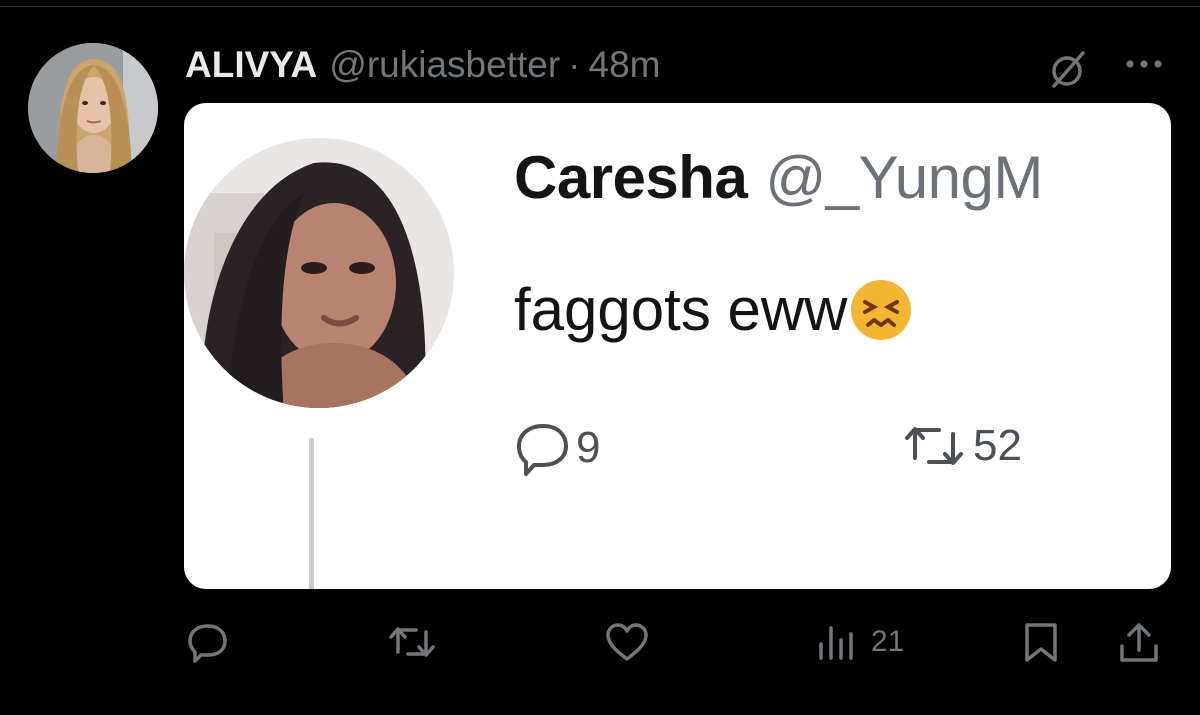 Image resolution: width=1200 pixels, height=715 pixels. What do you see at coordinates (1067, 69) in the screenshot?
I see `grok-icon` at bounding box center [1067, 69].